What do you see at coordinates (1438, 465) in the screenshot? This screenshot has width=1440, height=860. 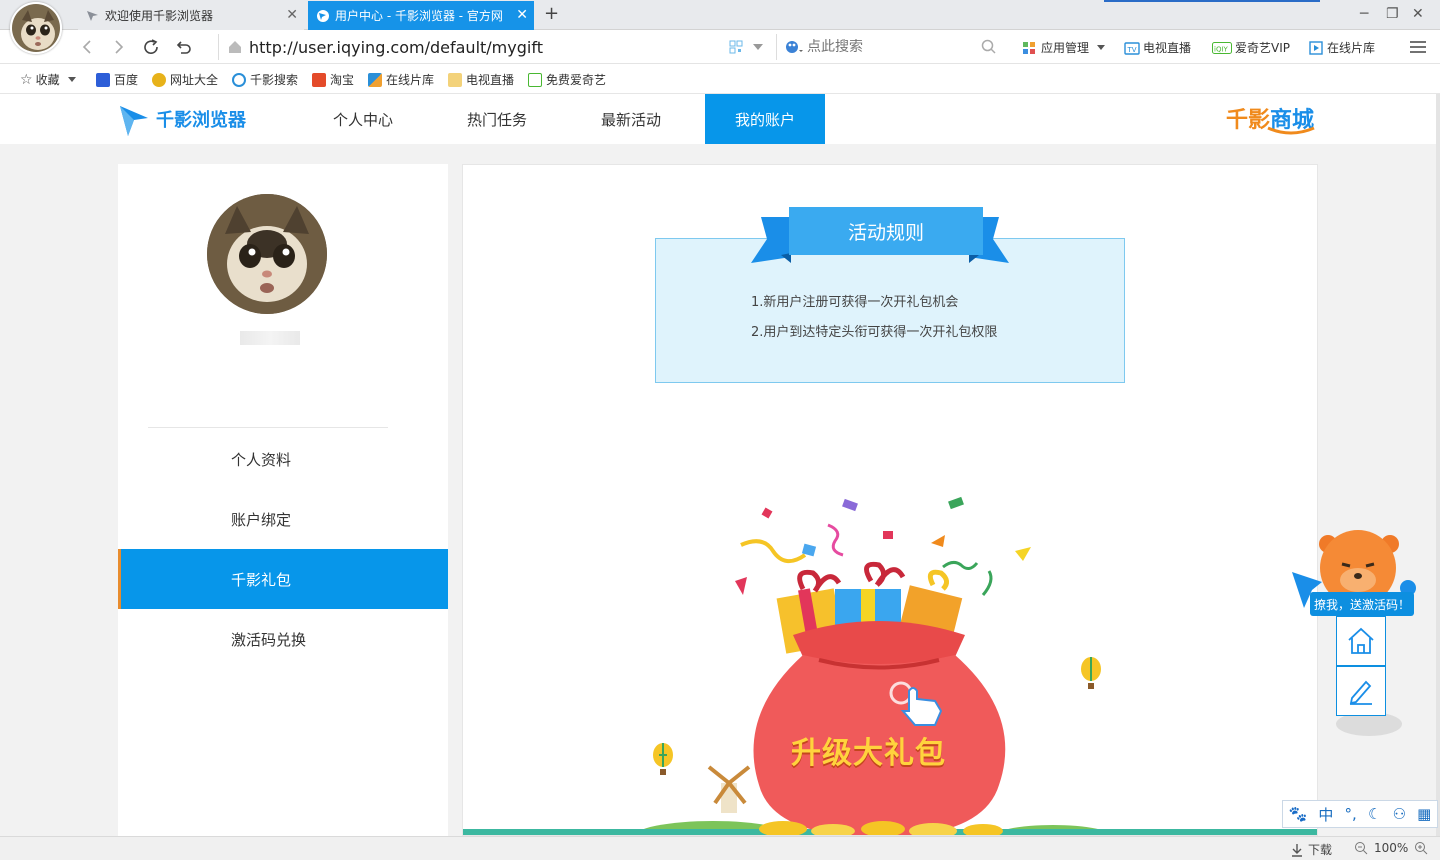 I see `page-scrollbar` at bounding box center [1438, 465].